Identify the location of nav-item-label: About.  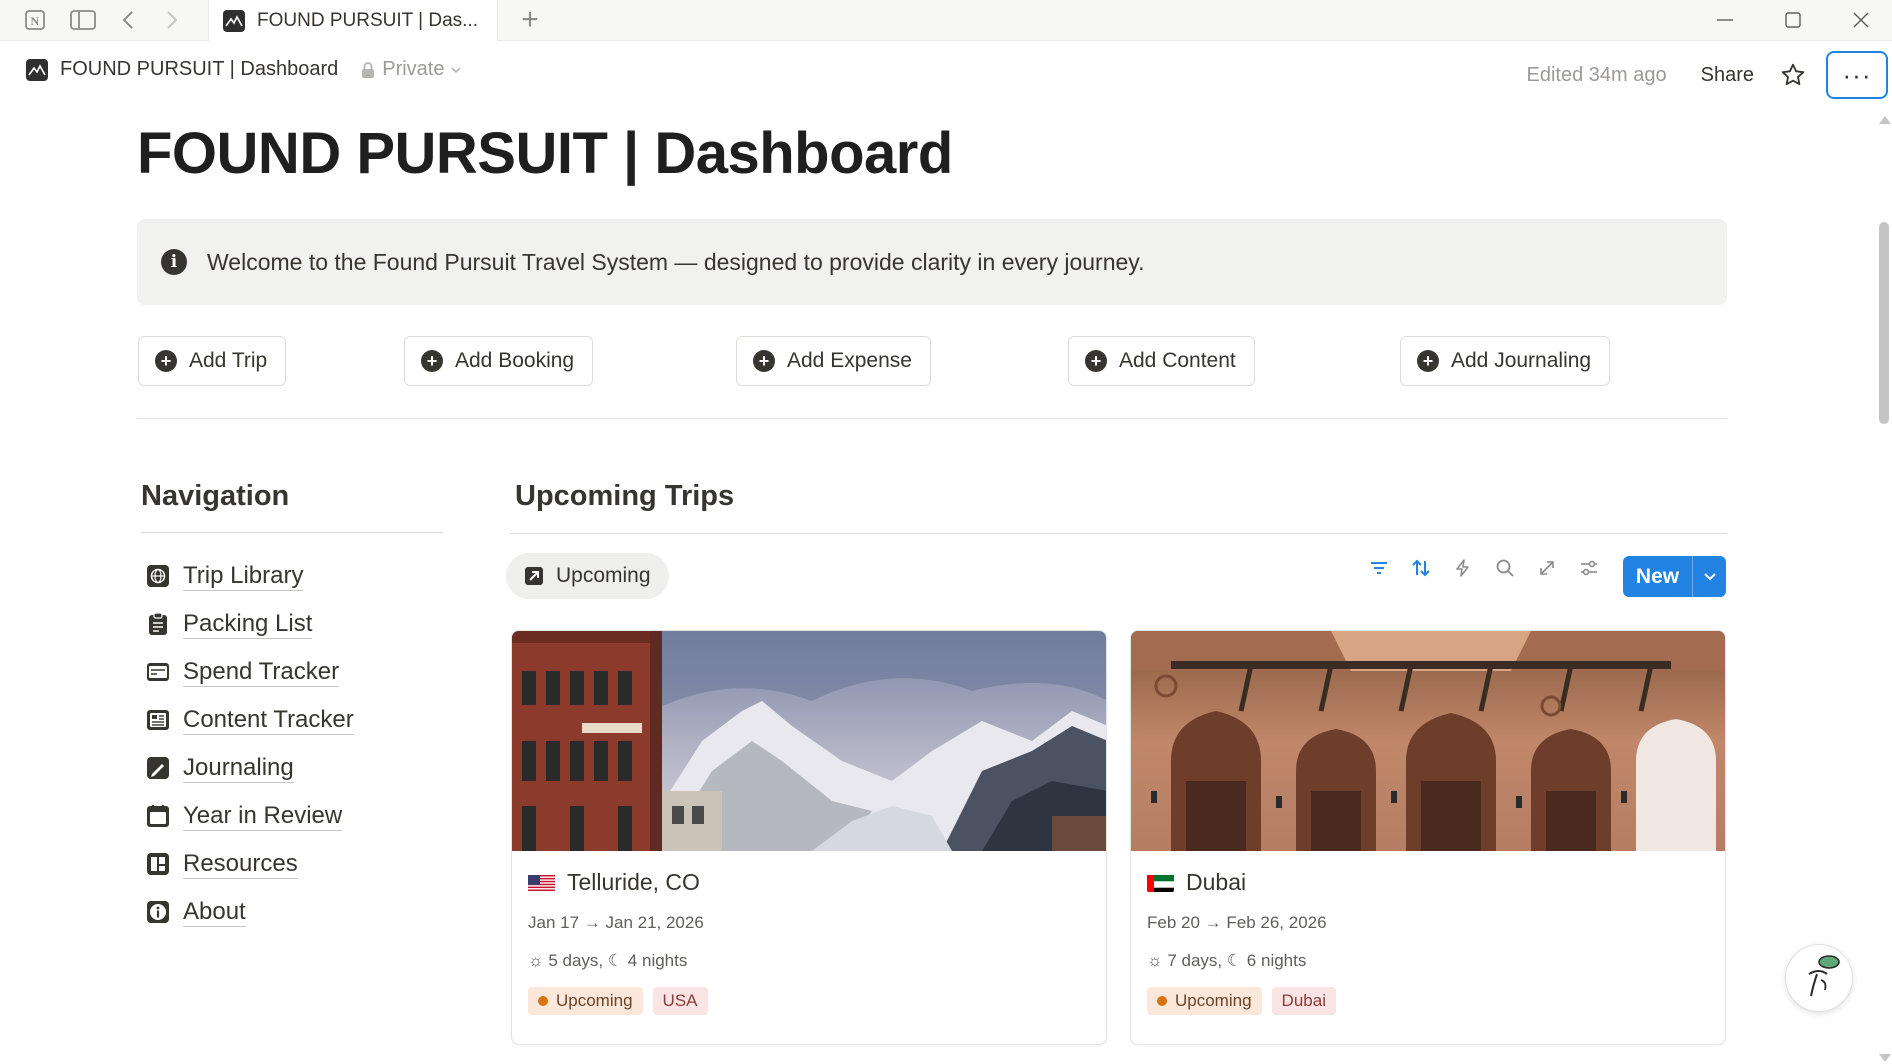
(214, 912).